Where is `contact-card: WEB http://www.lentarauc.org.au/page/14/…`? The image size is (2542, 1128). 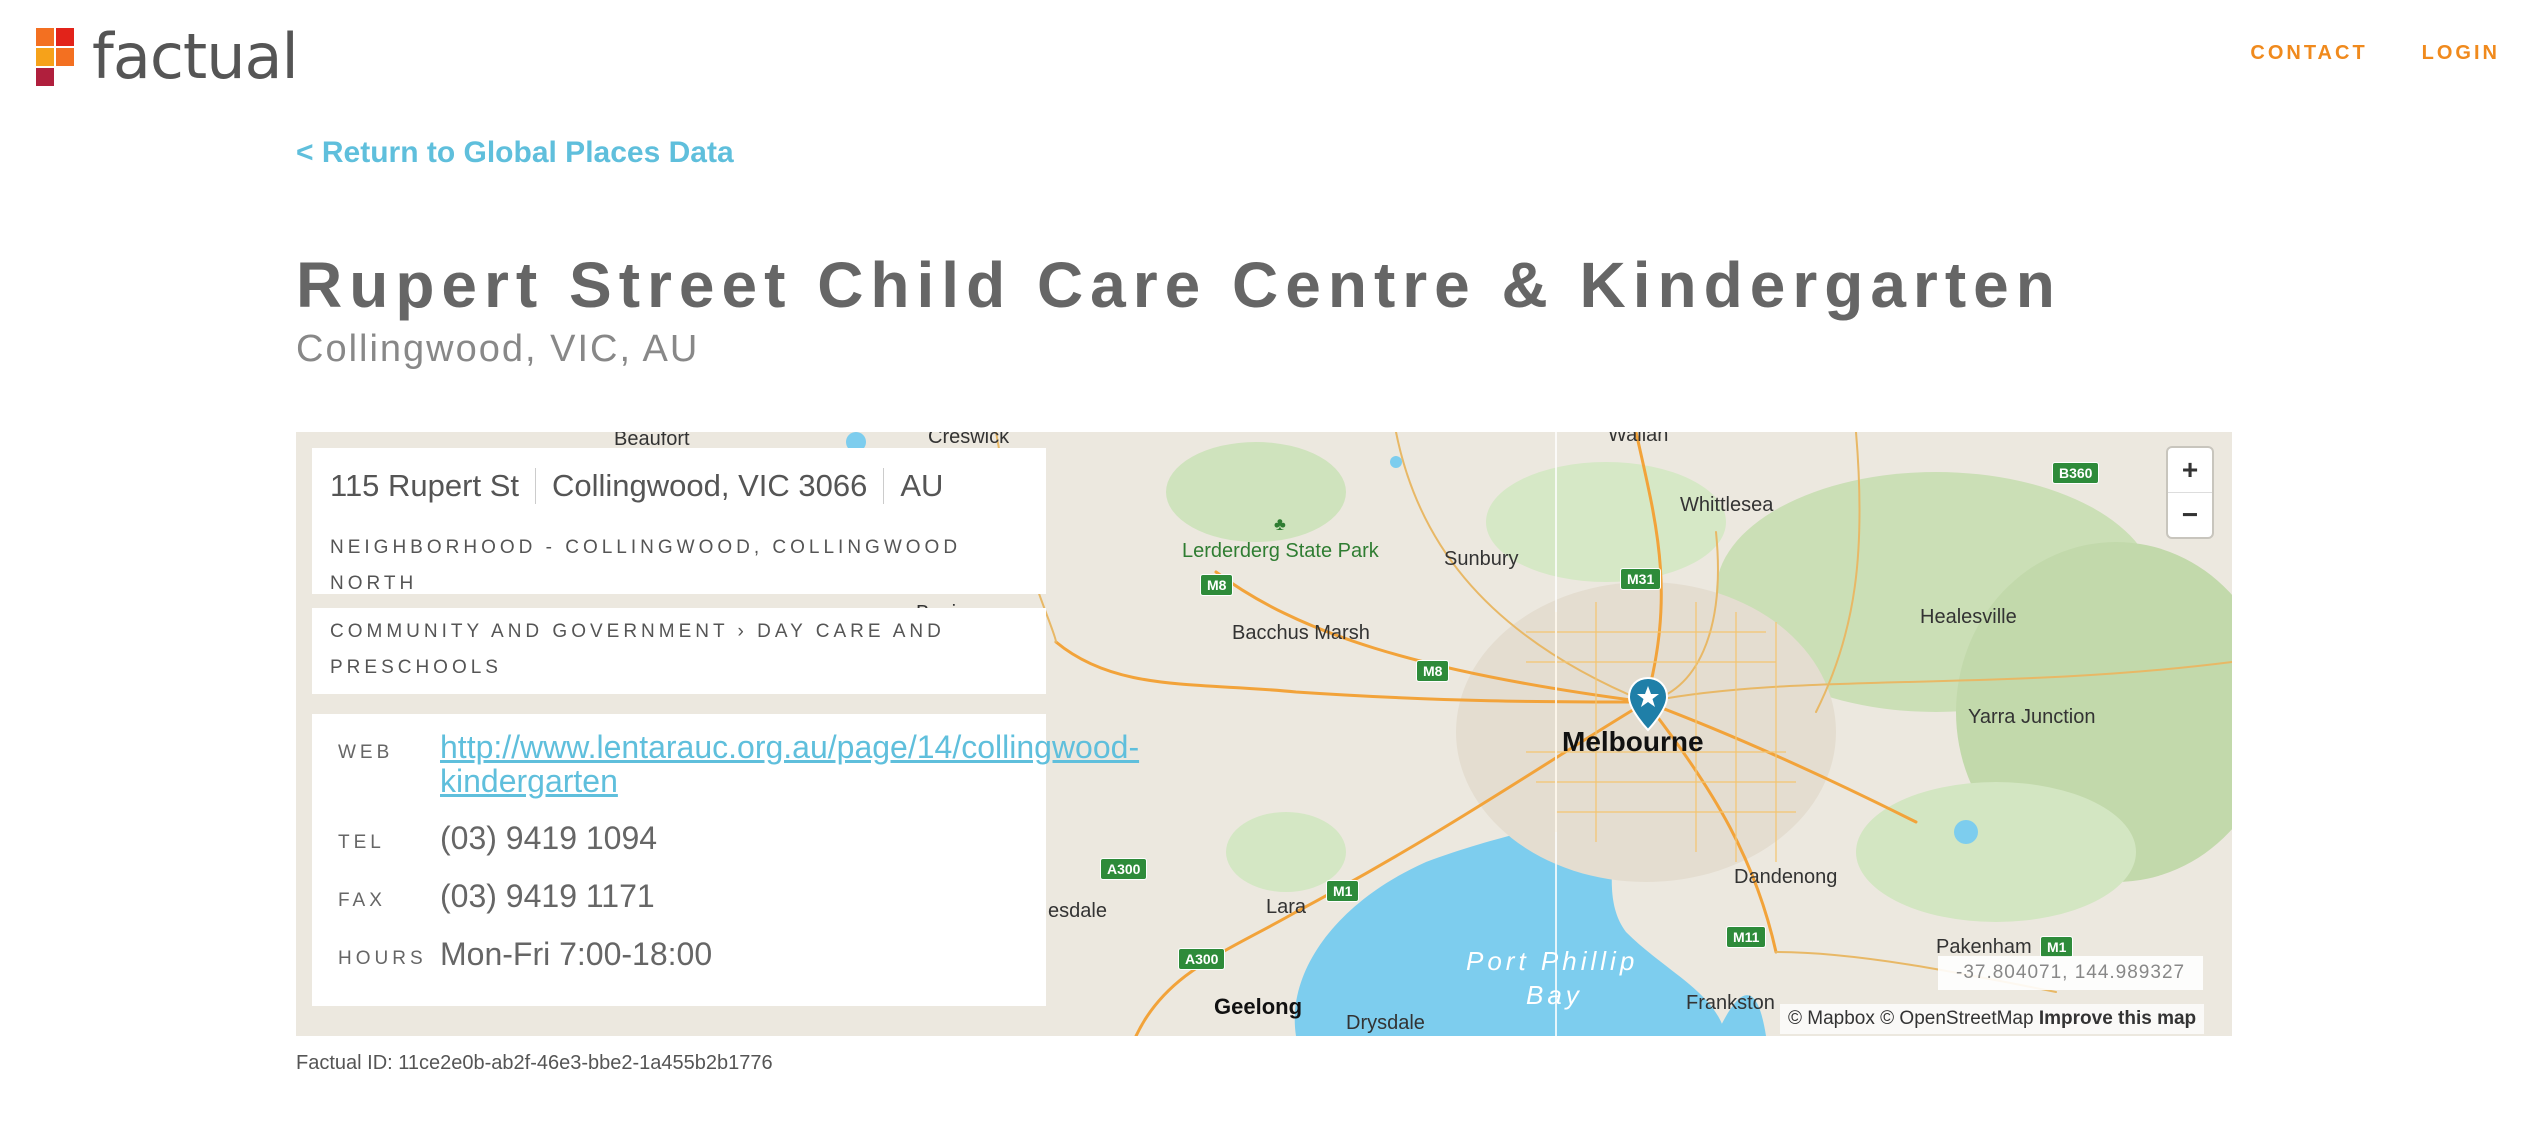 contact-card: WEB http://www.lentarauc.org.au/page/14/… is located at coordinates (725, 860).